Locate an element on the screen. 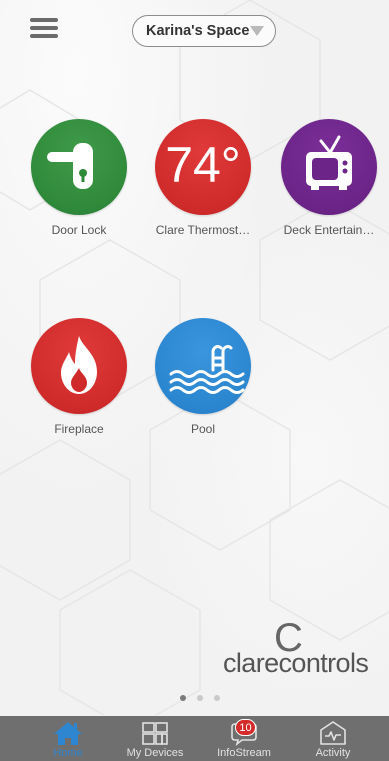 The height and width of the screenshot is (761, 389). tv-icon is located at coordinates (329, 162).